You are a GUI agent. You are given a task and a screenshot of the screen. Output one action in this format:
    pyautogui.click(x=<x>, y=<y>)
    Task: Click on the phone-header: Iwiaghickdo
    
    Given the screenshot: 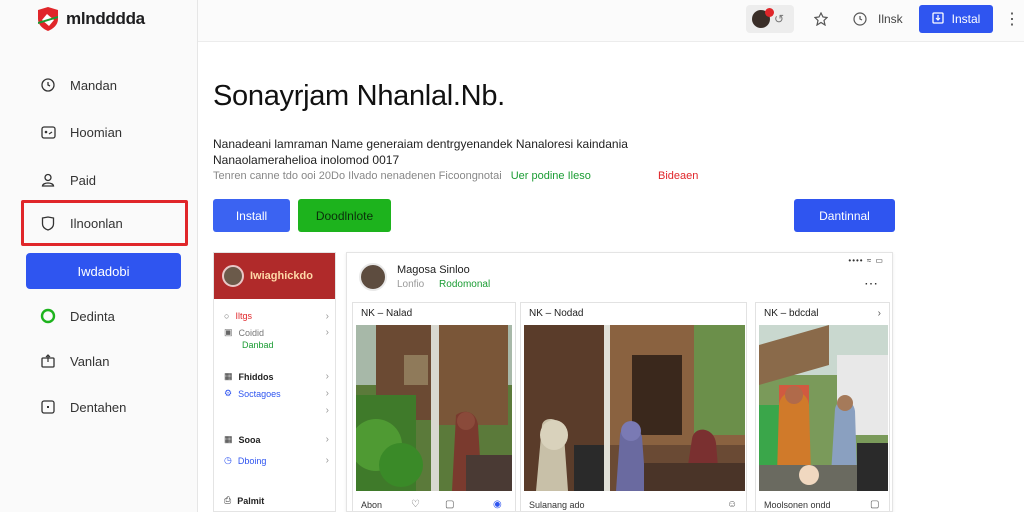 What is the action you would take?
    pyautogui.click(x=274, y=276)
    